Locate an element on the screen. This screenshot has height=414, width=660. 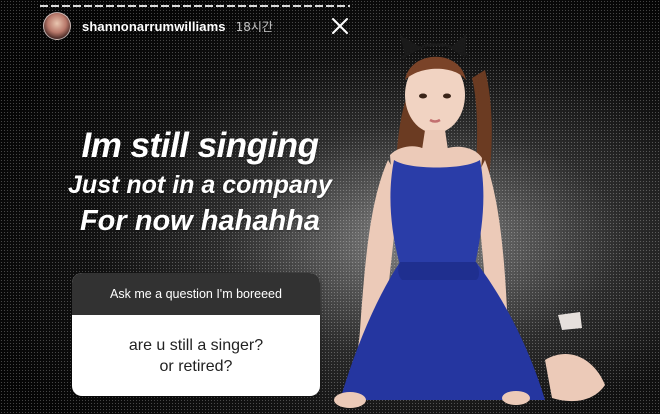
question-answer: are u still a singer? or retired? is located at coordinates (196, 355).